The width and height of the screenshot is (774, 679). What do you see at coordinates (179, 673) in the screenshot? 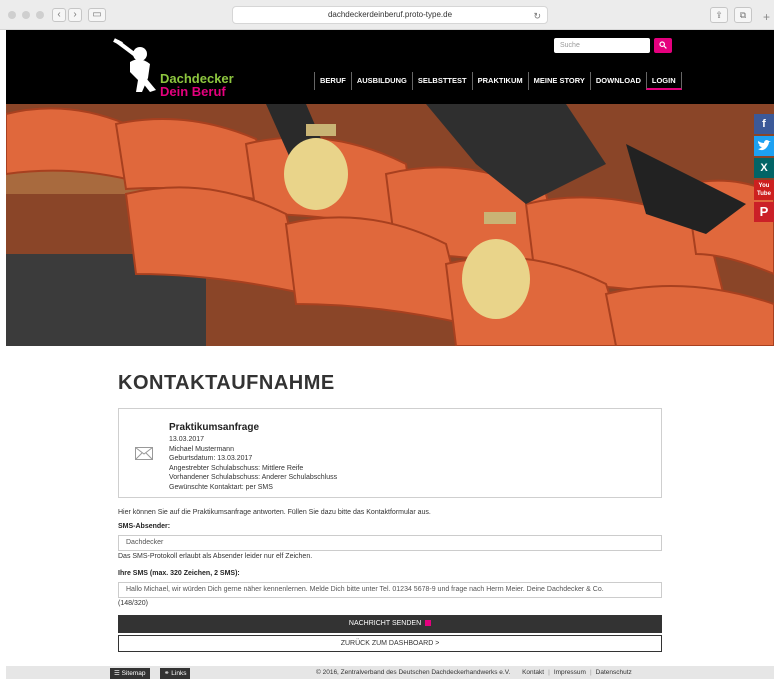
I see `links-label: Links` at bounding box center [179, 673].